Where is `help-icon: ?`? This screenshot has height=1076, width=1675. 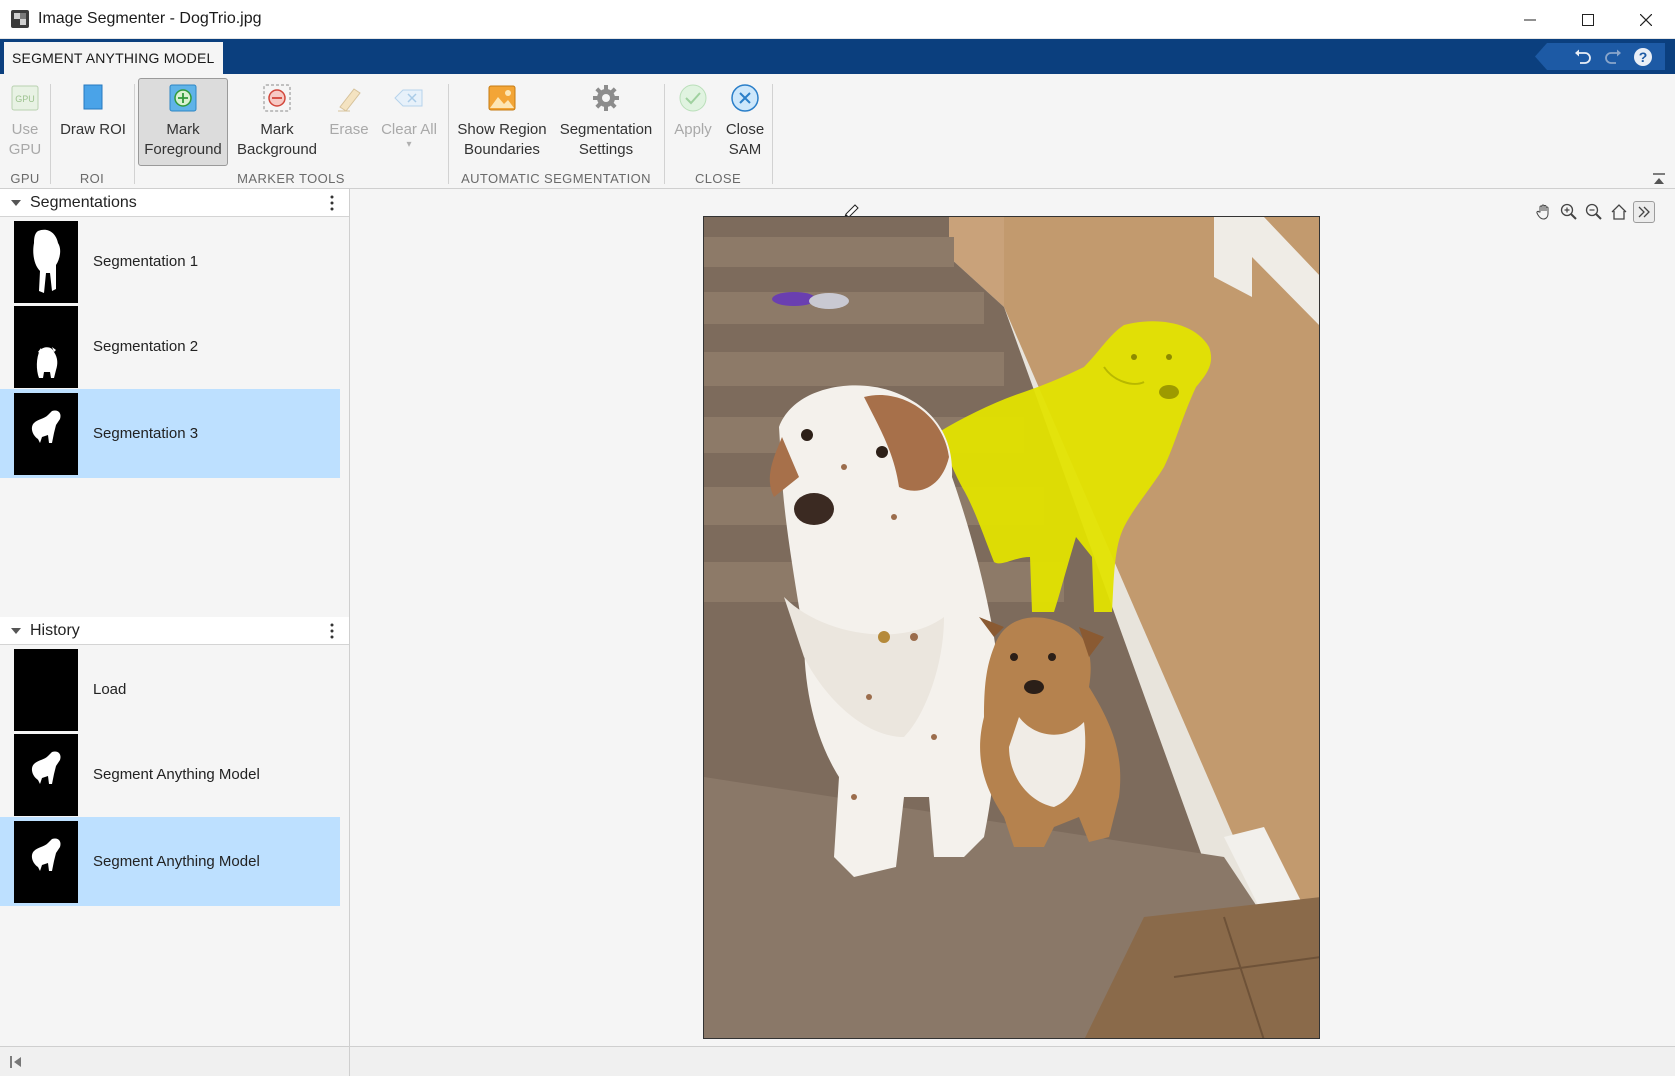 help-icon: ? is located at coordinates (1643, 56).